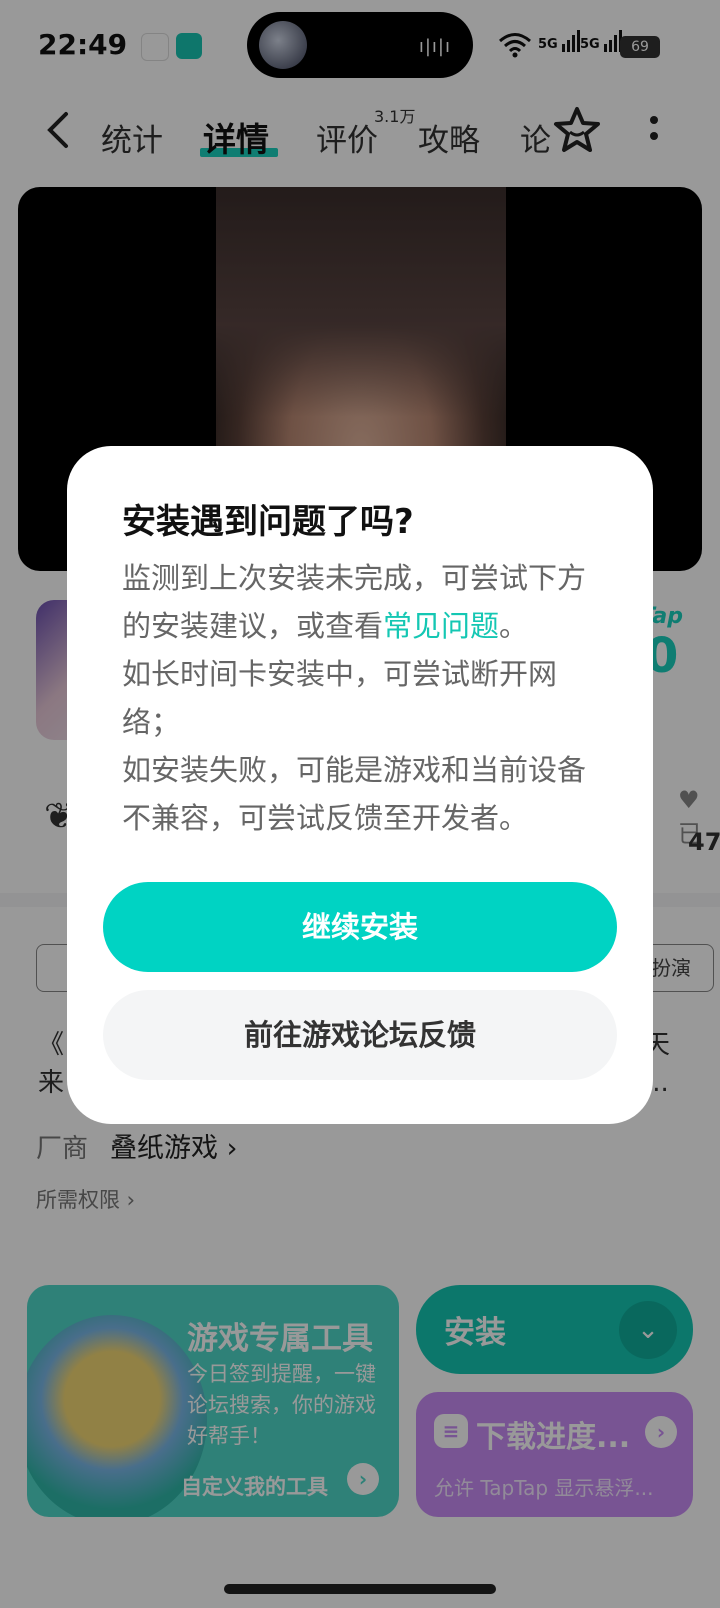 Image resolution: width=720 pixels, height=1608 pixels. I want to click on forum-feedback-button: 前往游戏论坛反馈, so click(360, 1035).